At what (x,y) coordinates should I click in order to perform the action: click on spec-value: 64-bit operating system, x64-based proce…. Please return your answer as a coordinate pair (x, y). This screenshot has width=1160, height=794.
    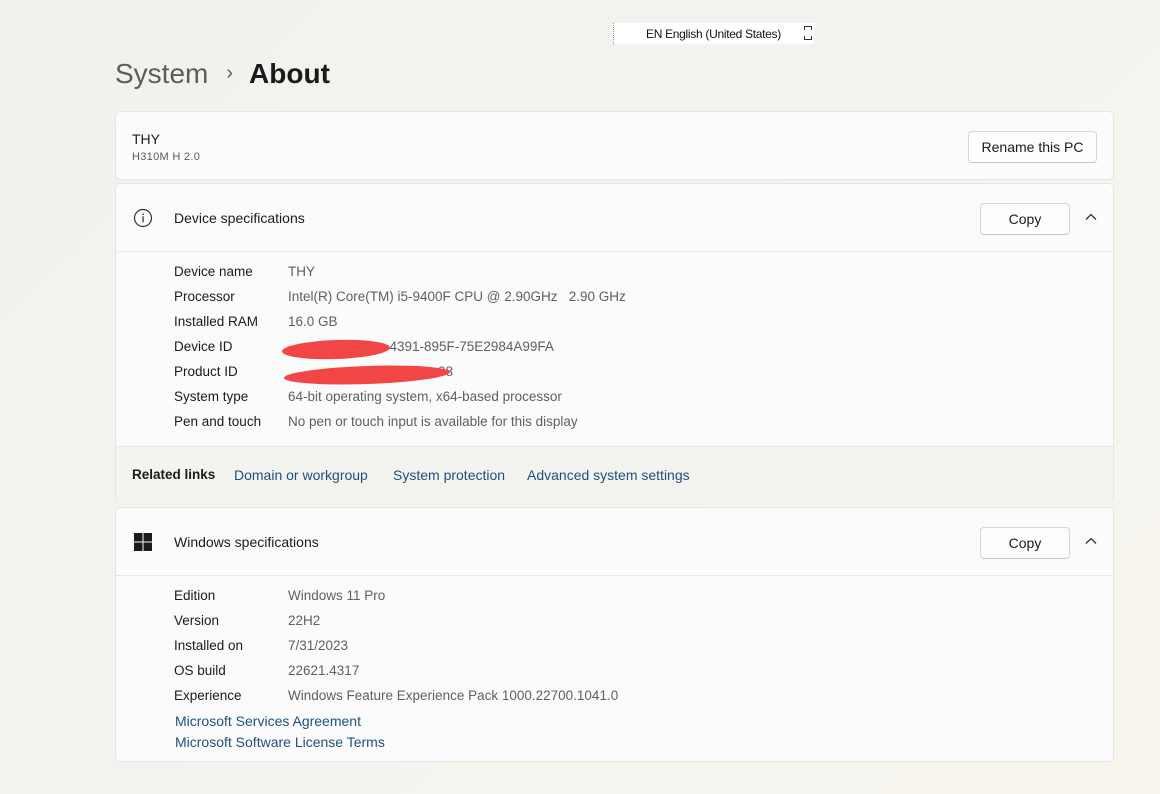
    Looking at the image, I should click on (425, 396).